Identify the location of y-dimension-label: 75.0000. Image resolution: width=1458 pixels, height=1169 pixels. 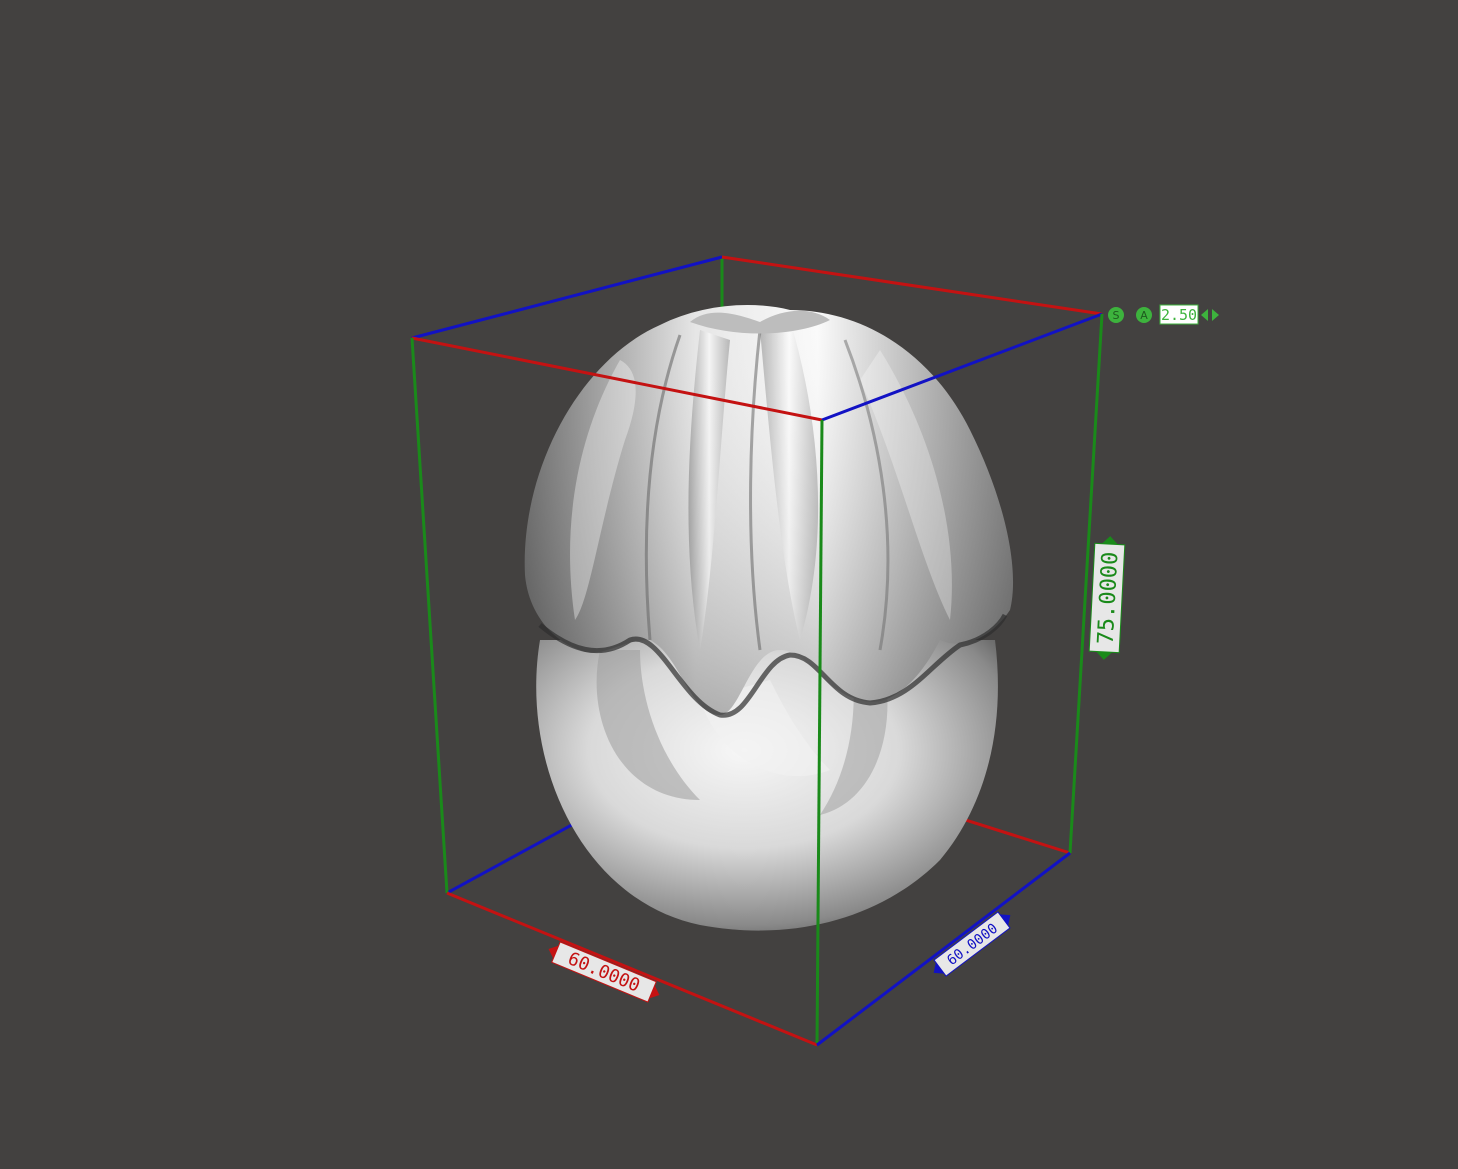
(1107, 598).